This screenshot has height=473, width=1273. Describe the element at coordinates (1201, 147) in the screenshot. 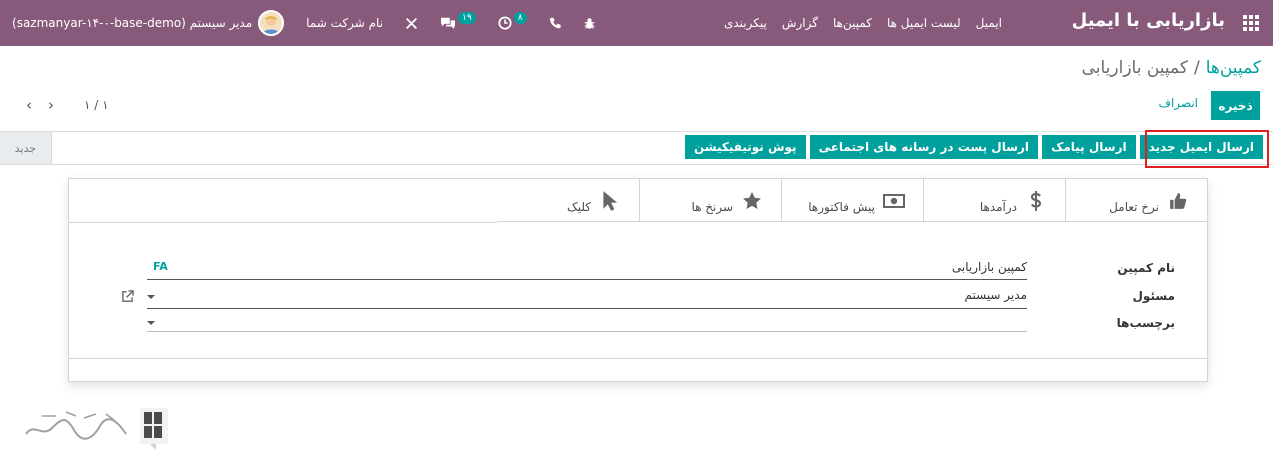

I see `send-new-email-button: ارسال ایمیل جدید` at that location.